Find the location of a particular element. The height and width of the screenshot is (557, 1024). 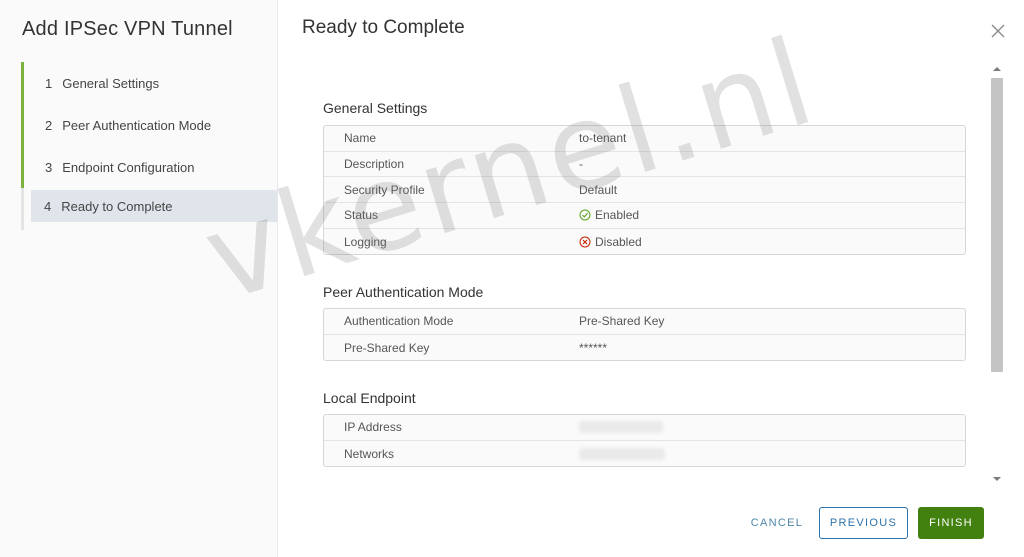

section-title-local-endpoint: Local Endpoint is located at coordinates (369, 398).